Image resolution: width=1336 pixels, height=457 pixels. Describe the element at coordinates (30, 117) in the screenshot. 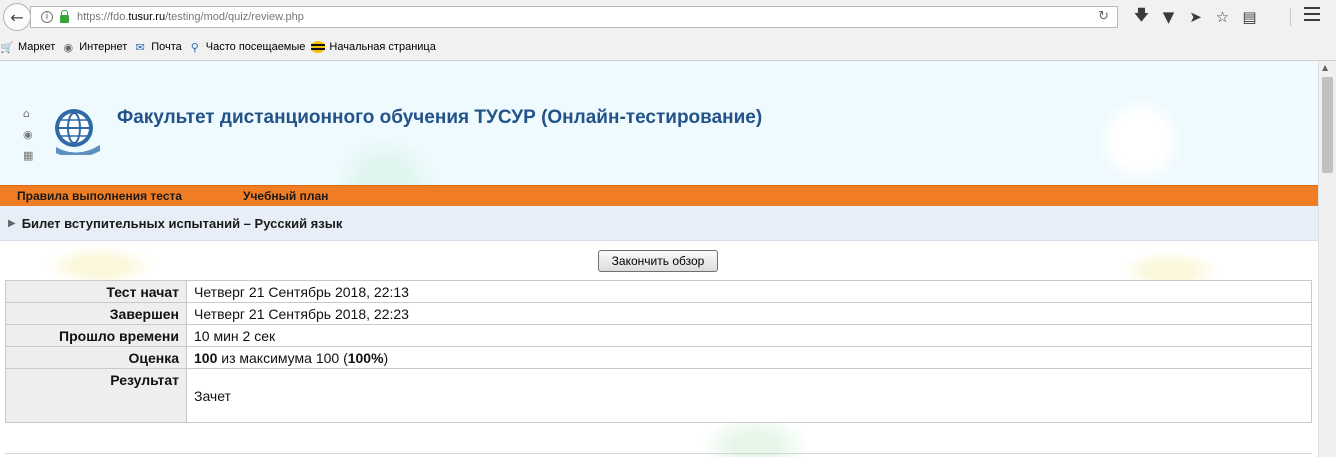

I see `home-icon: ⌂` at that location.